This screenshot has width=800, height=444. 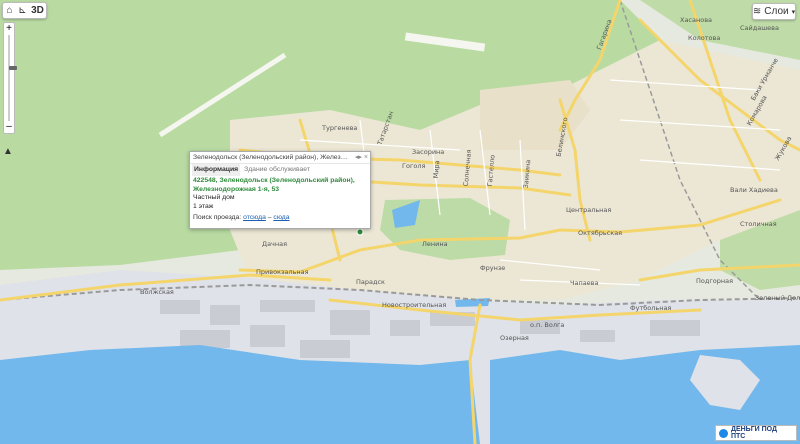 I want to click on street-label: Хасанова, so click(x=696, y=20).